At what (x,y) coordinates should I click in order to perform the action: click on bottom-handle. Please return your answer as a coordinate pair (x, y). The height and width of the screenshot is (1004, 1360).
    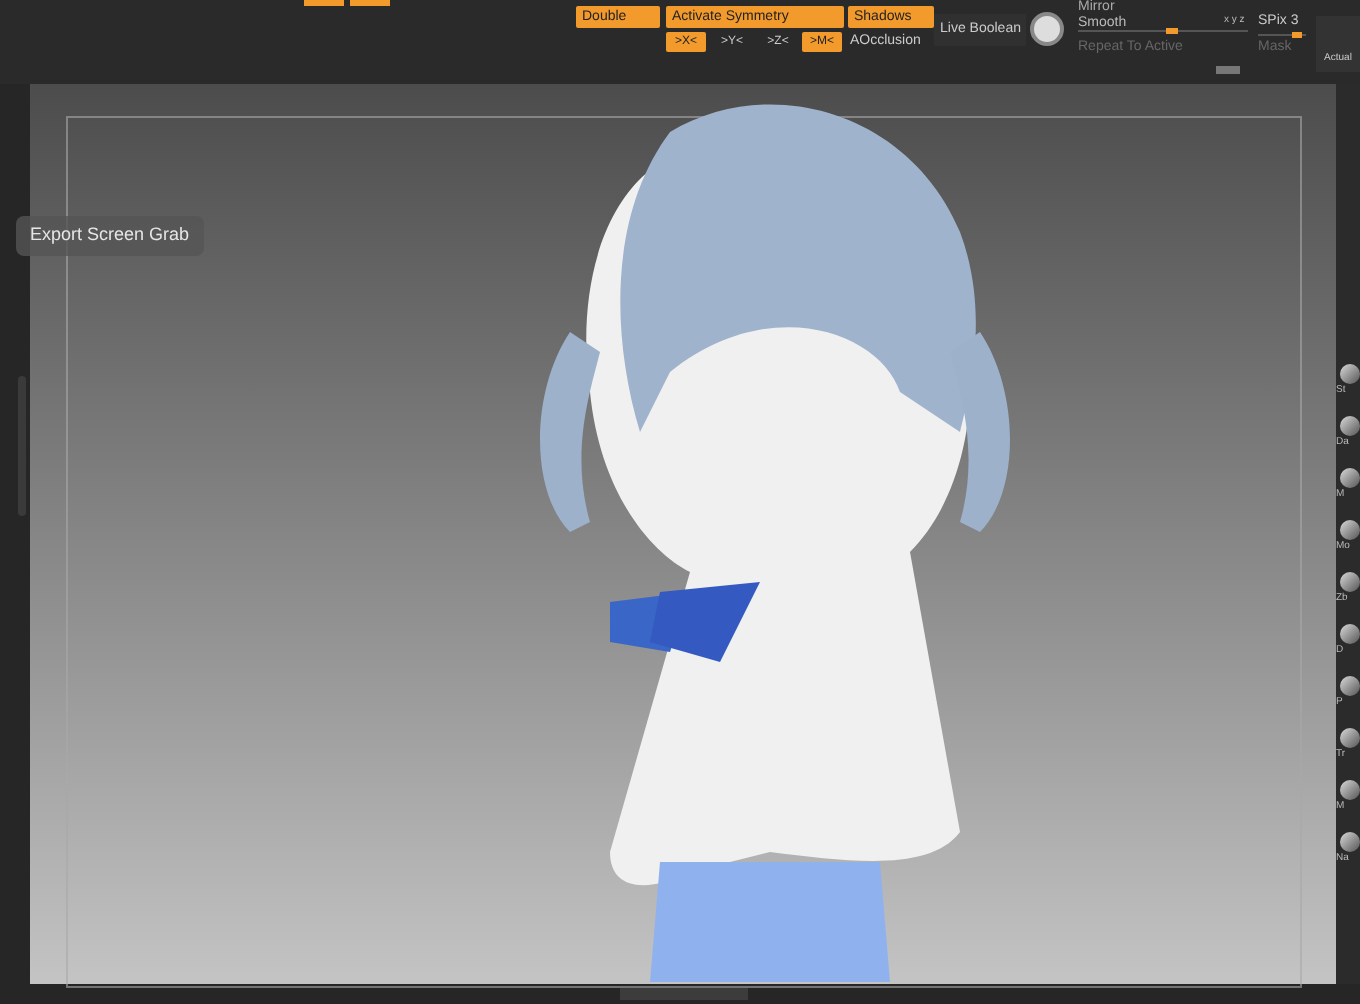
    Looking at the image, I should click on (684, 994).